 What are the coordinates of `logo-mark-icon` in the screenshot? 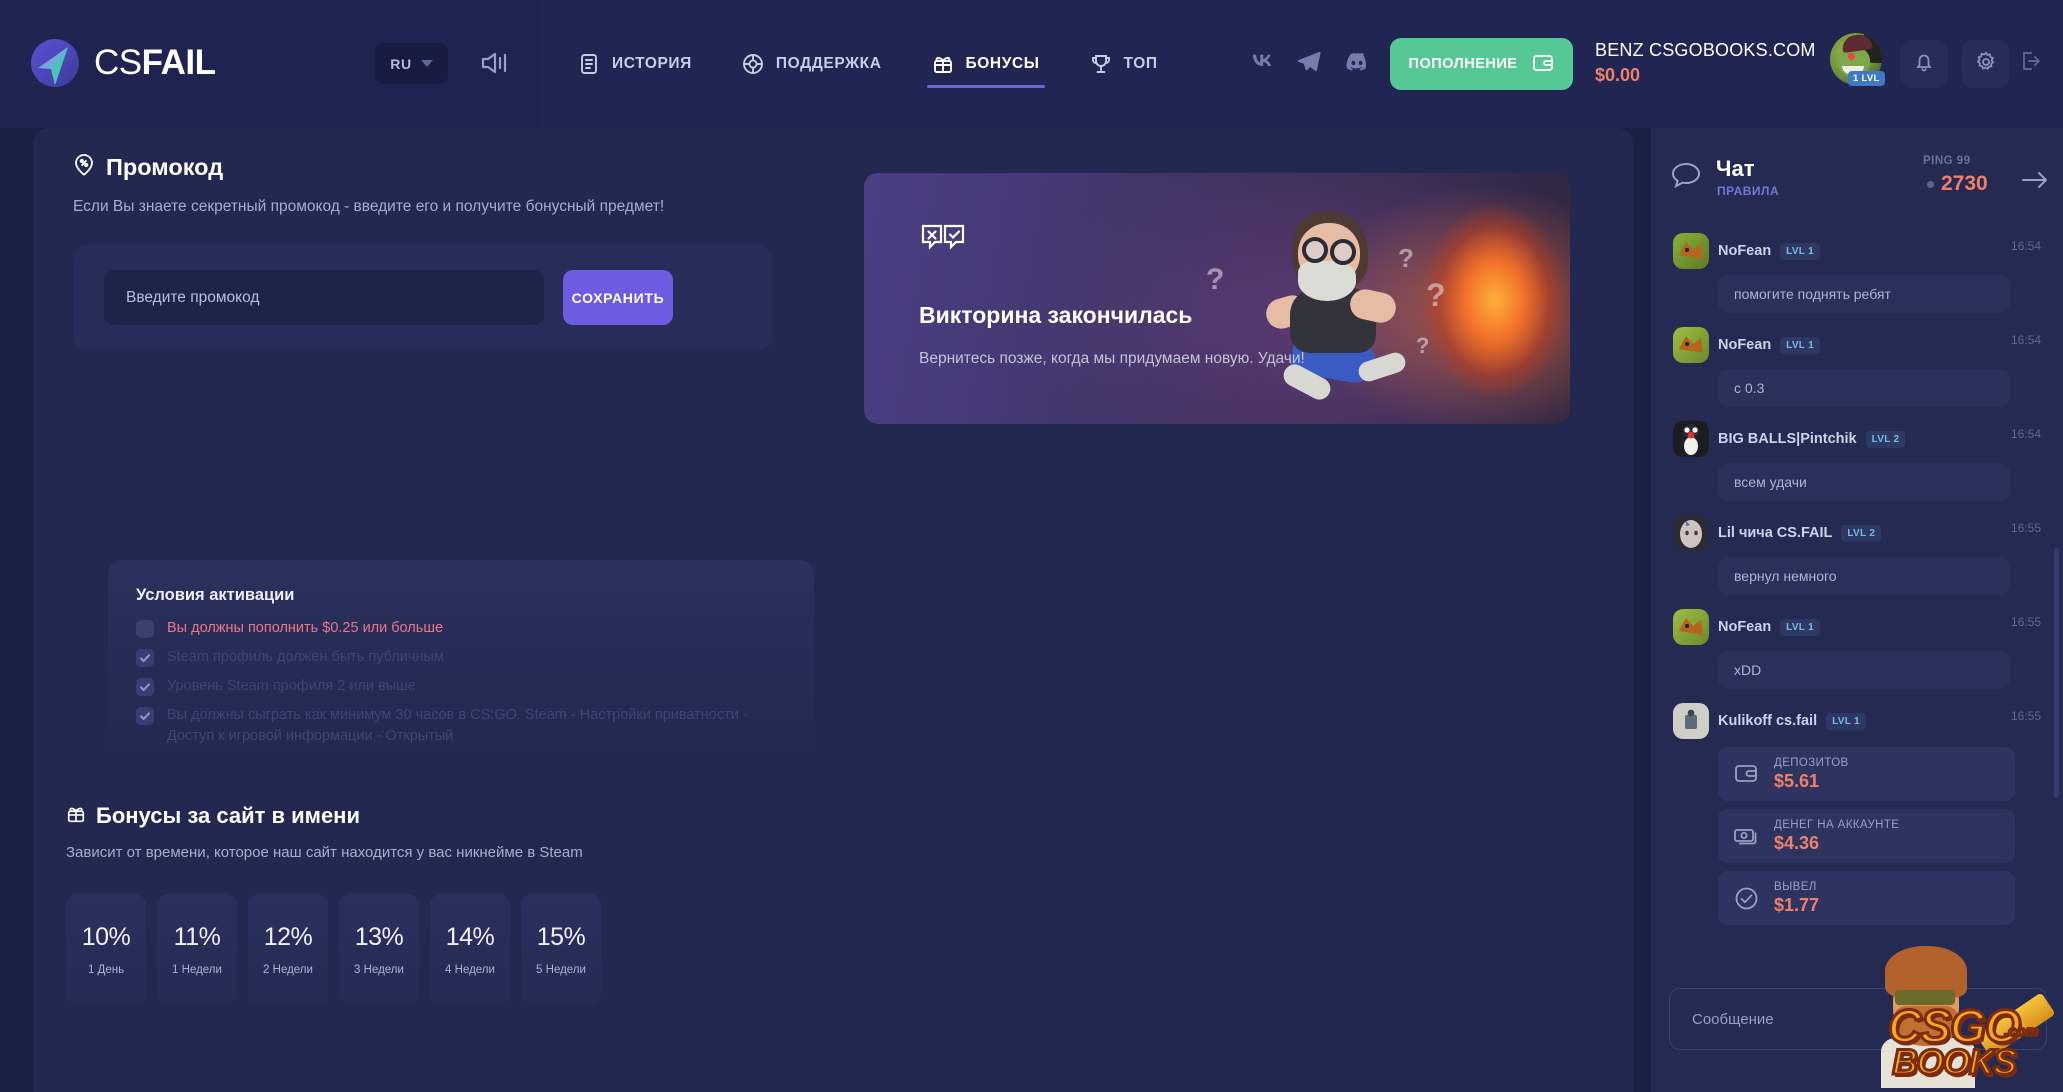 It's located at (55, 63).